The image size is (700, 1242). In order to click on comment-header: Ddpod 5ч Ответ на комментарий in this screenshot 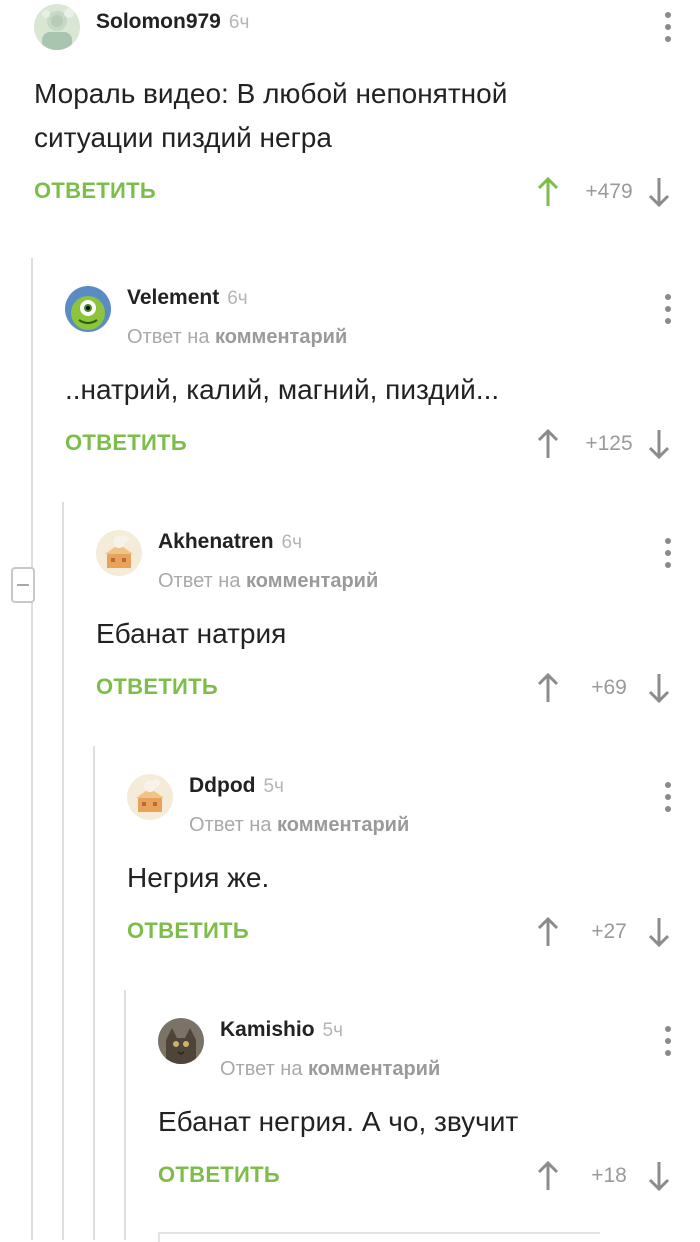, I will do `click(413, 811)`.